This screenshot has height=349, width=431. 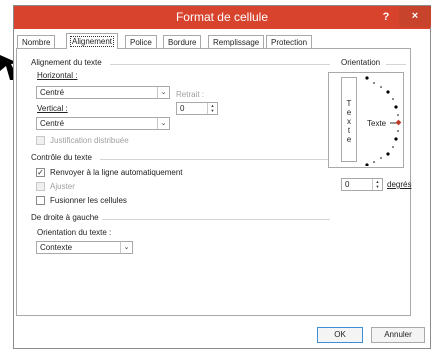 I want to click on dial-marker, so click(x=398, y=122).